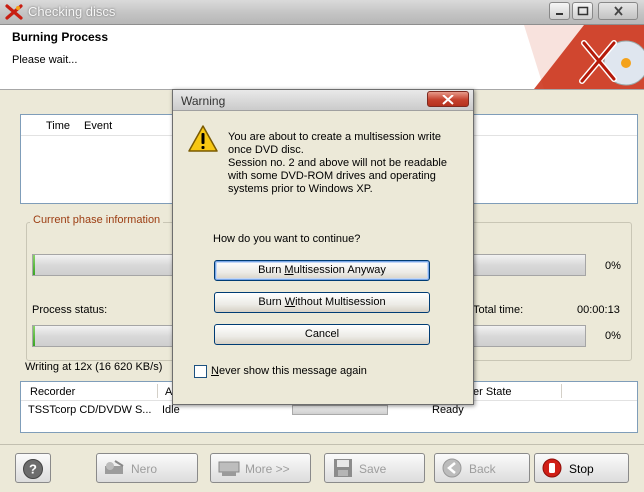 The height and width of the screenshot is (492, 644). What do you see at coordinates (613, 336) in the screenshot?
I see `process-percent: 0%` at bounding box center [613, 336].